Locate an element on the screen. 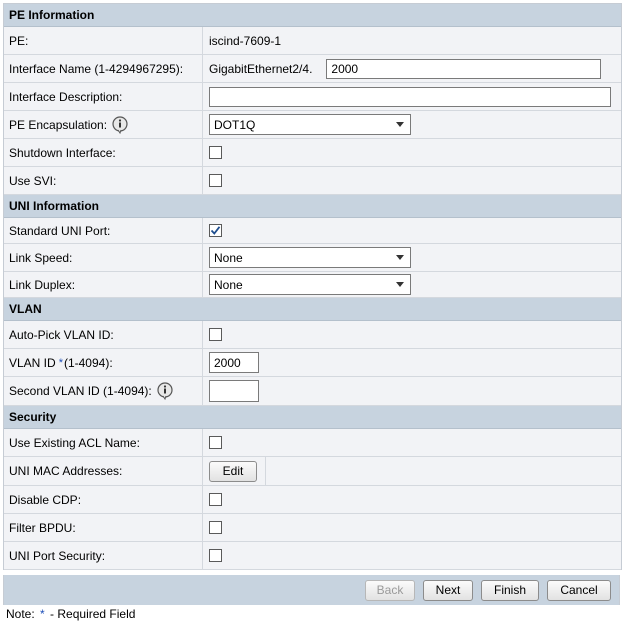  shutdown-interface-checkbox is located at coordinates (215, 152).